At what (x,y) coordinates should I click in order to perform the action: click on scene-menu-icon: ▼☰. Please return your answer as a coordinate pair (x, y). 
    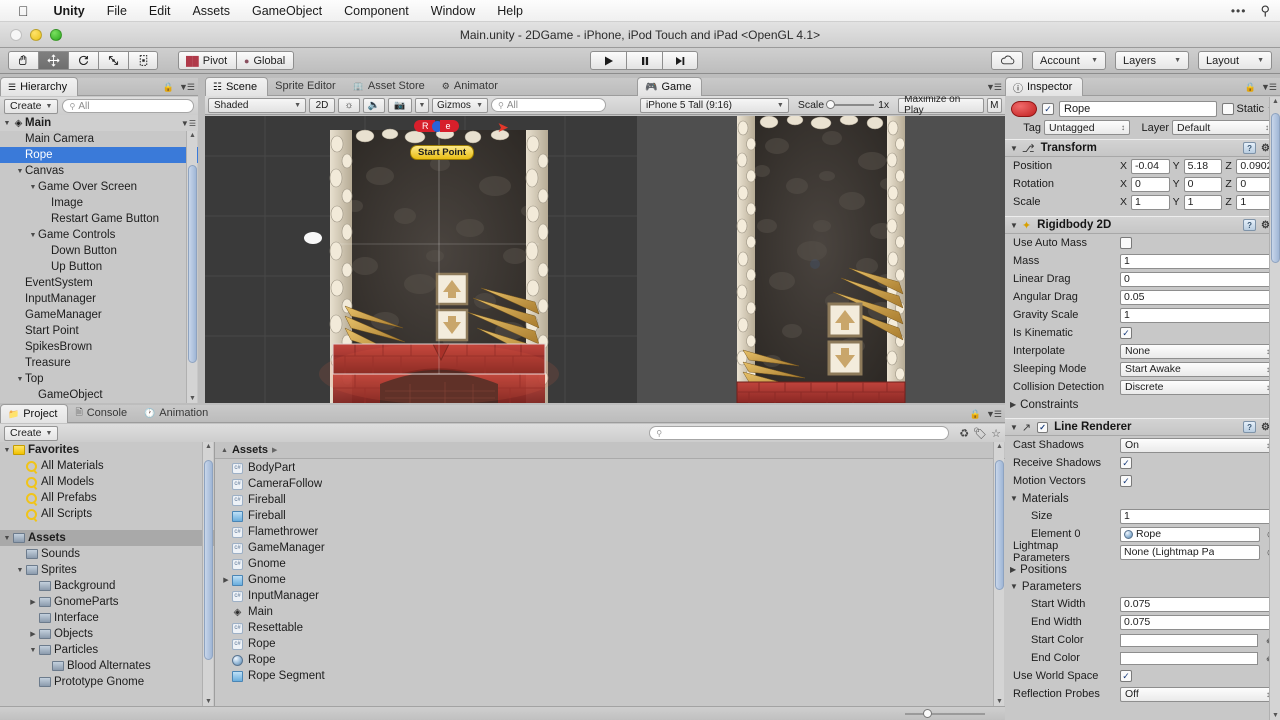
    Looking at the image, I should click on (188, 123).